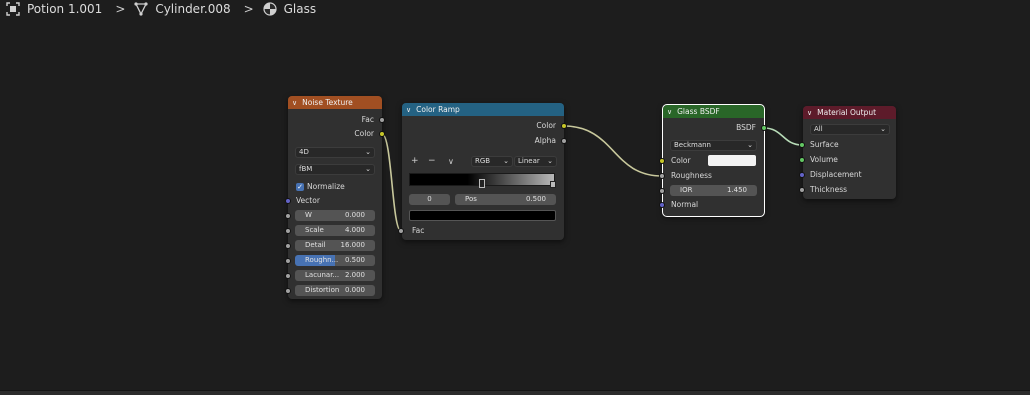 This screenshot has width=1030, height=395. Describe the element at coordinates (732, 160) in the screenshot. I see `glass-color-swatch` at that location.